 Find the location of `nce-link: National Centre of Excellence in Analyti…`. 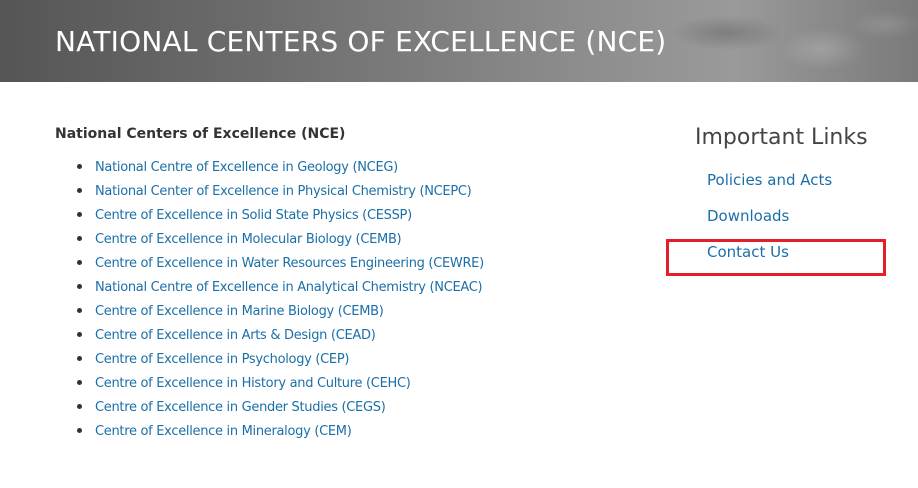

nce-link: National Centre of Excellence in Analyti… is located at coordinates (289, 287).